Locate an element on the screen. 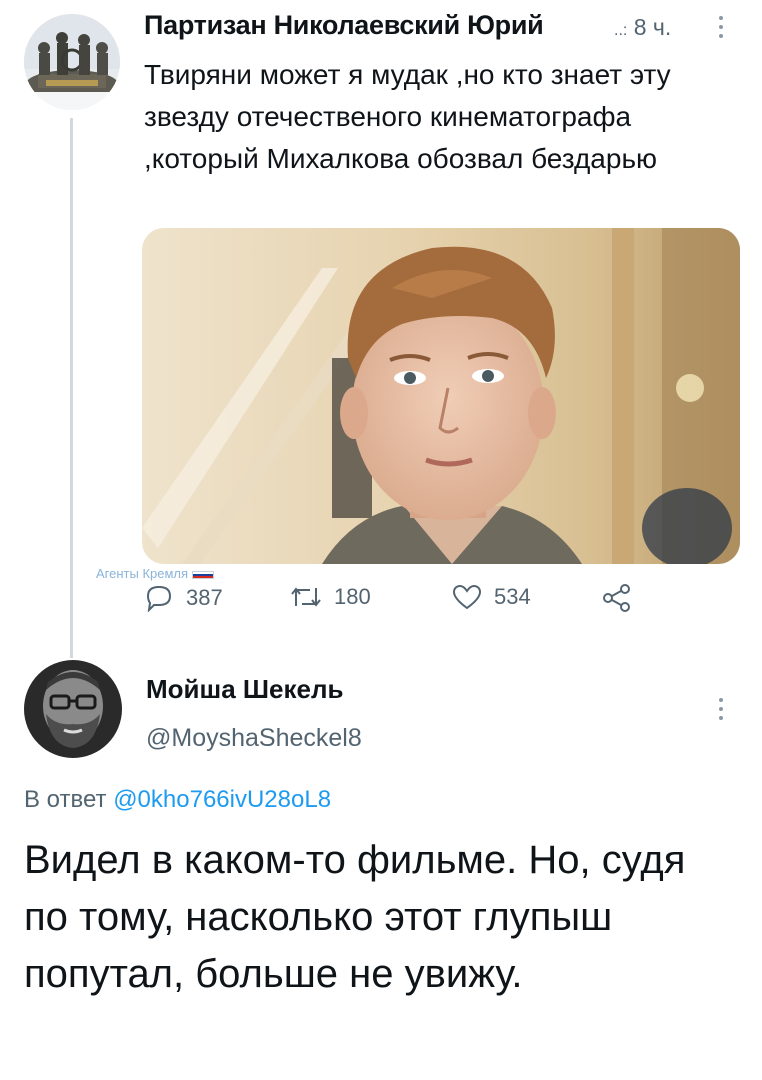 The image size is (762, 1080). reply-count: 387 is located at coordinates (204, 597).